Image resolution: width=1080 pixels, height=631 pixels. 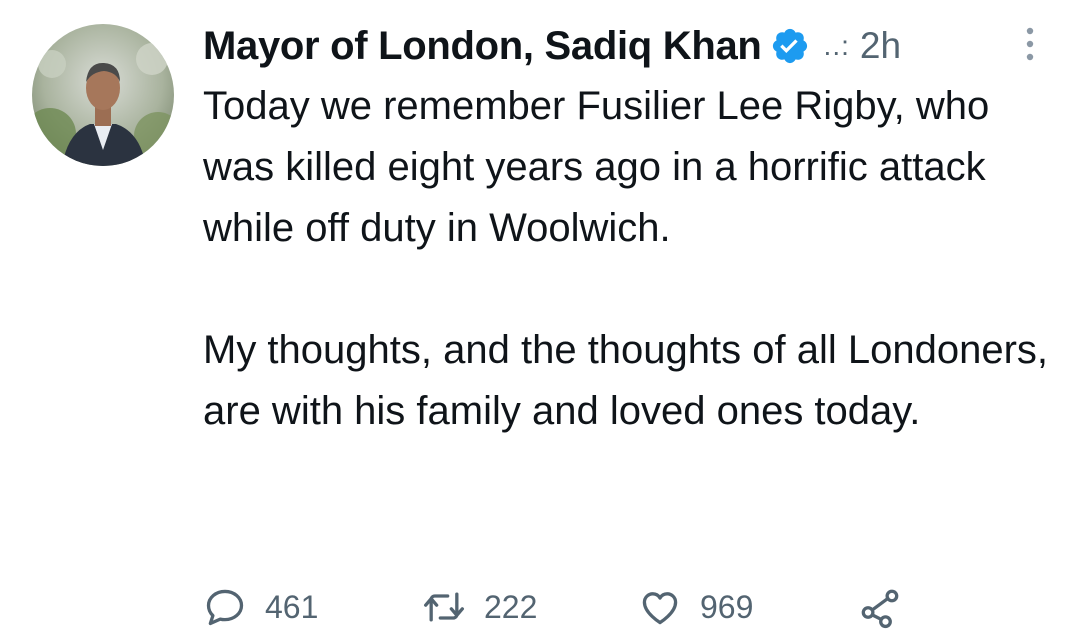 I want to click on avatar-image, so click(x=103, y=95).